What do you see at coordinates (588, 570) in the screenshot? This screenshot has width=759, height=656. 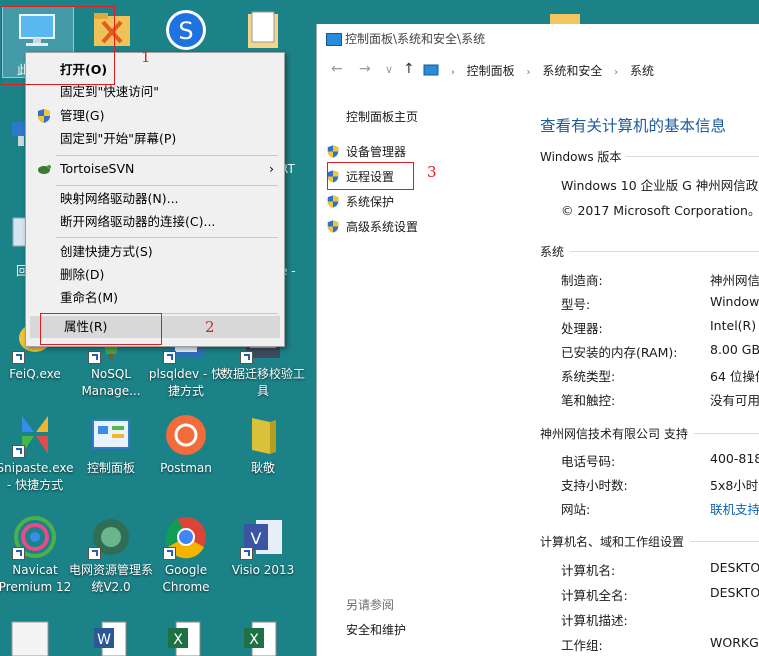 I see `computer-row-label: 计算机名:` at bounding box center [588, 570].